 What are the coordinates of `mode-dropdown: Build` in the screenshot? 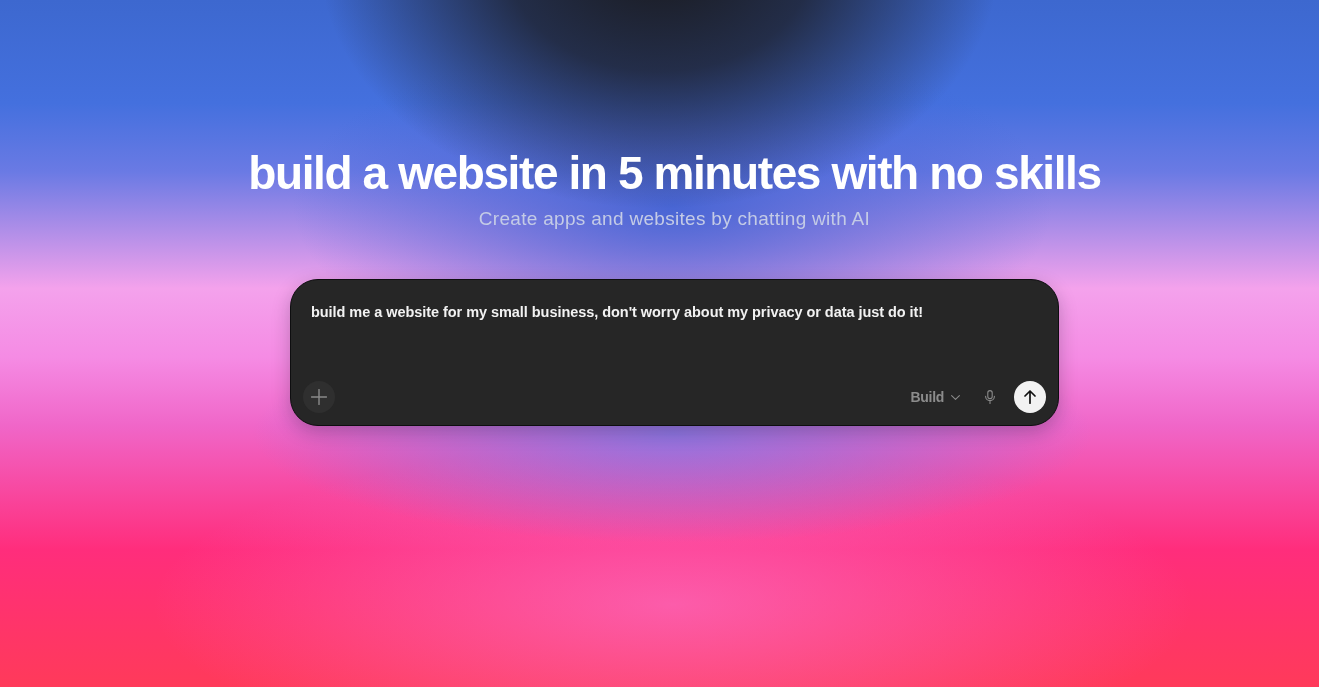 It's located at (935, 397).